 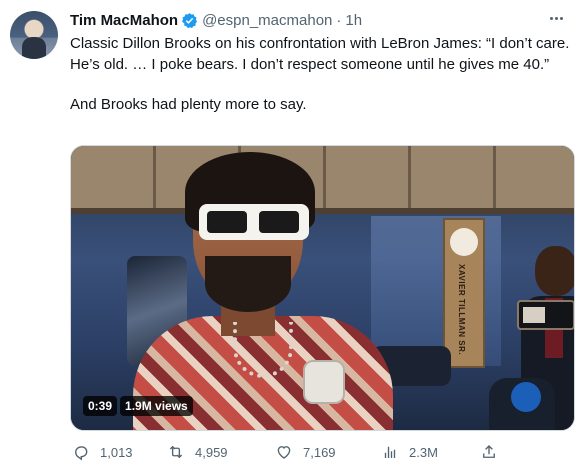 What do you see at coordinates (556, 18) in the screenshot?
I see `more-icon` at bounding box center [556, 18].